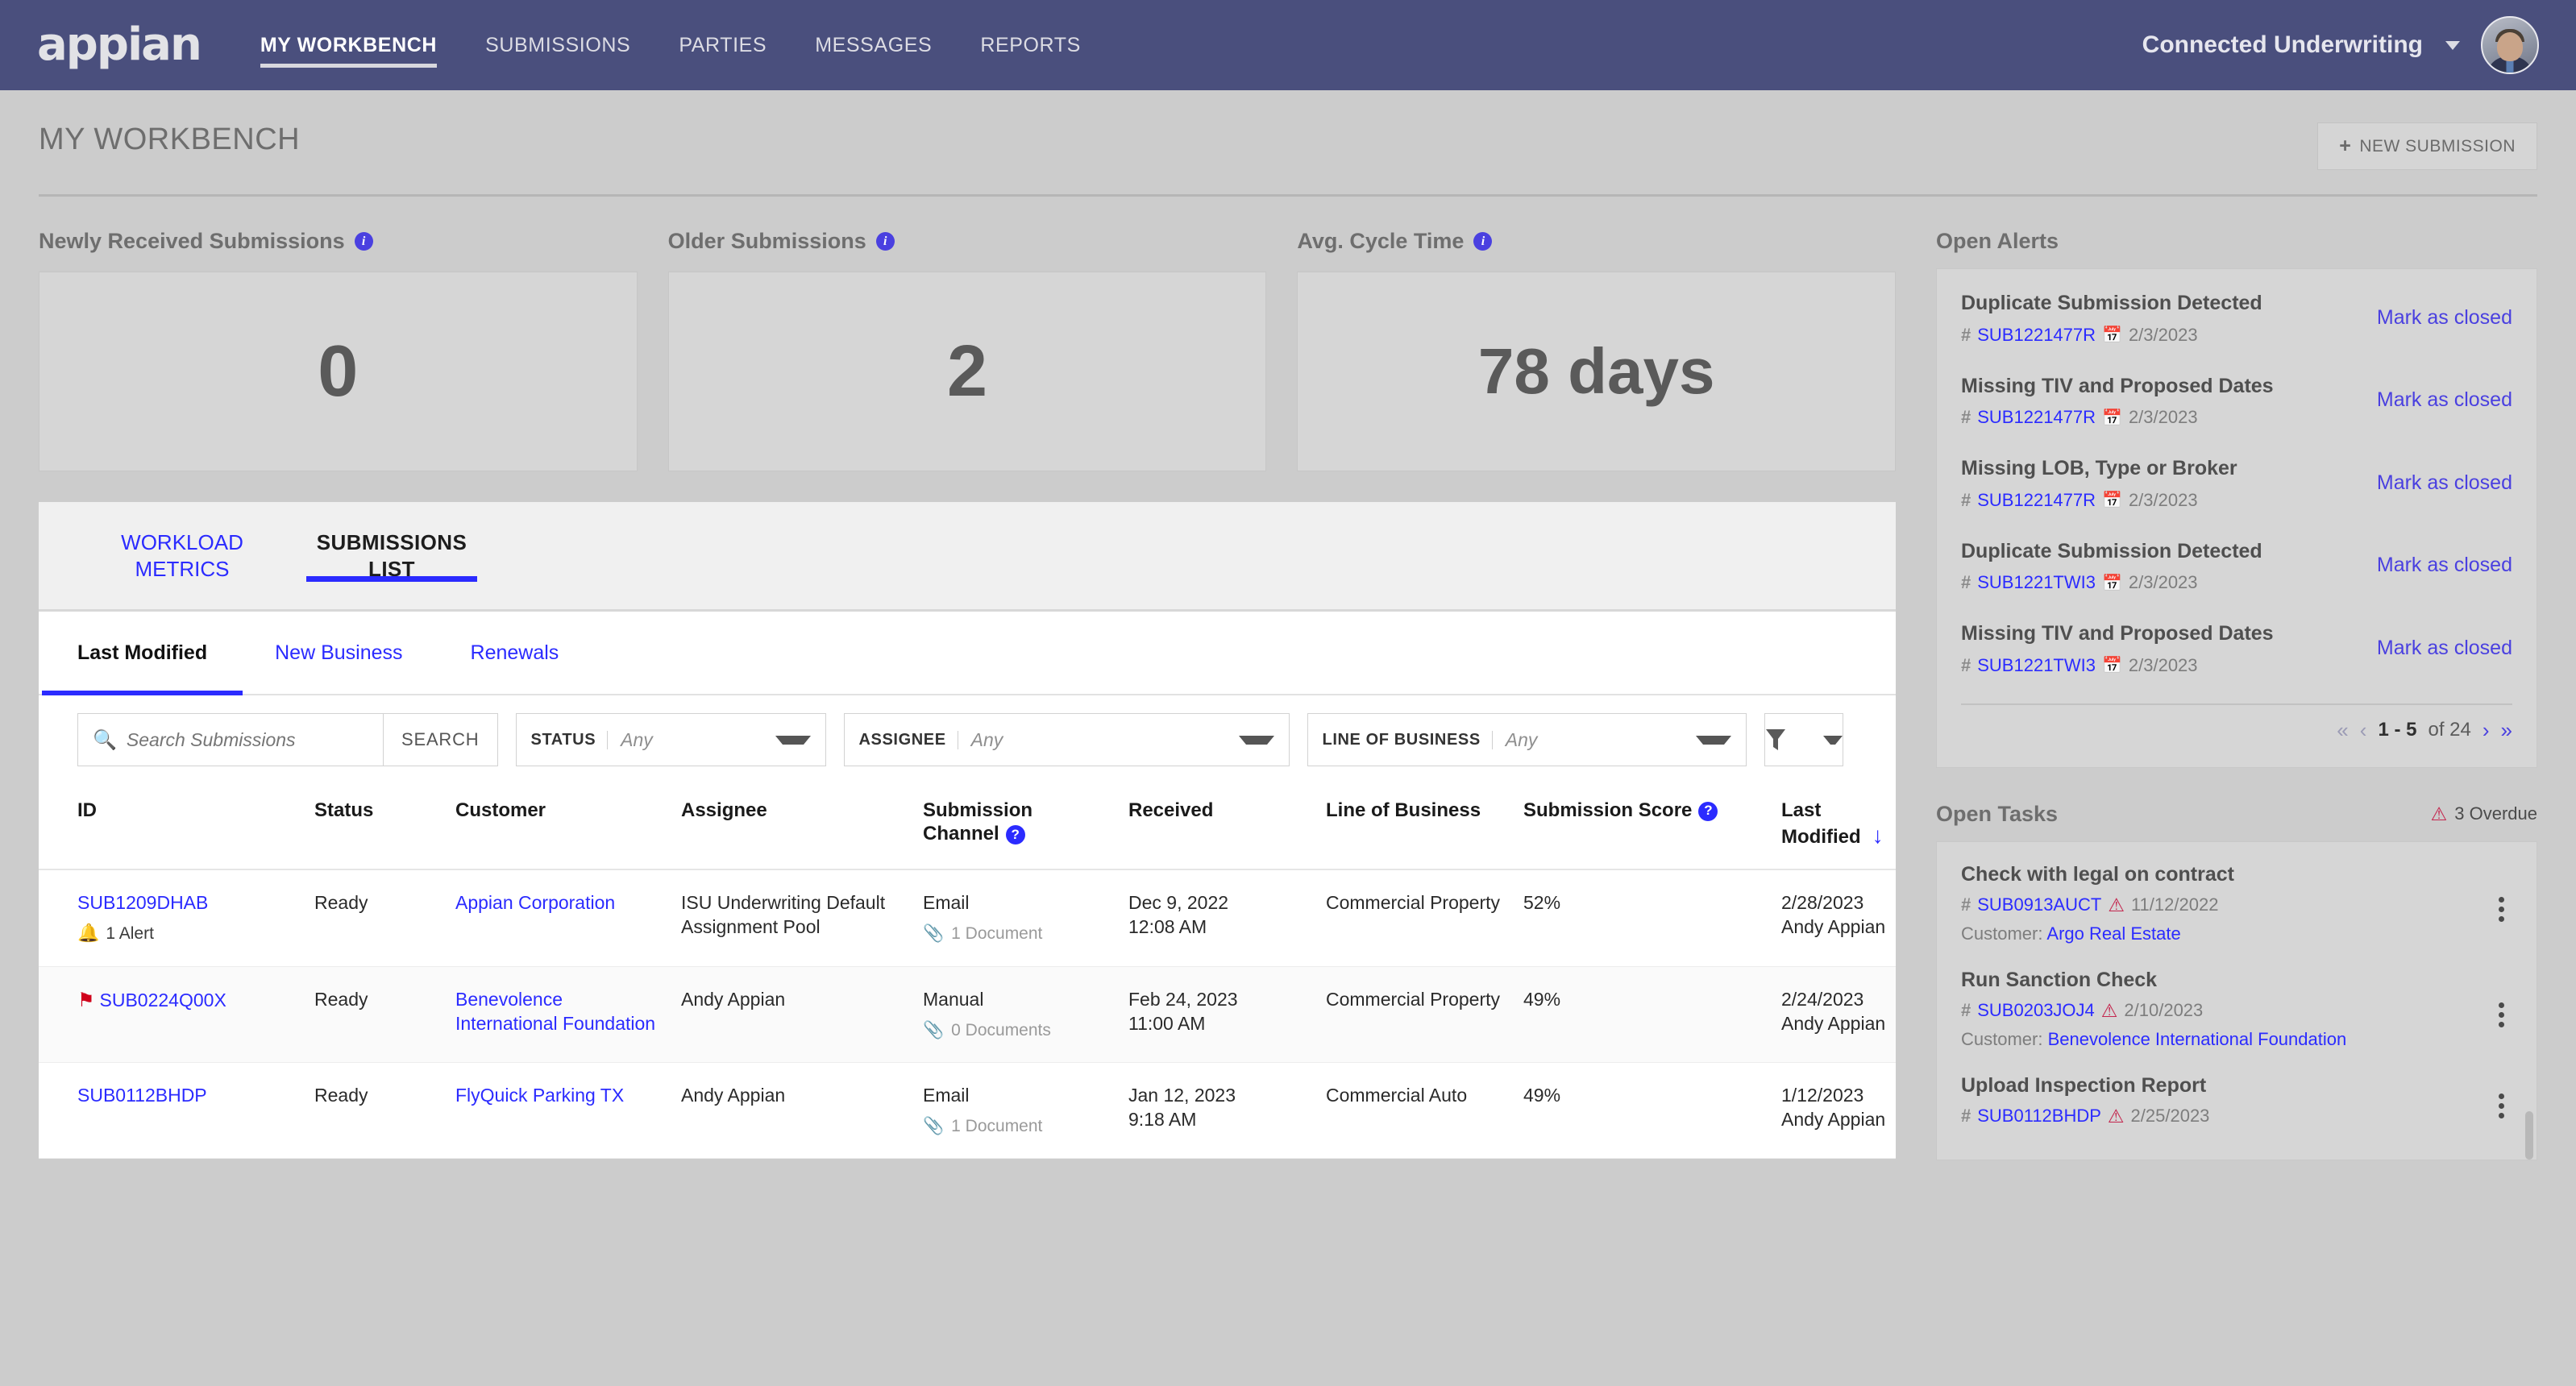  I want to click on plus-icon: +, so click(2345, 146).